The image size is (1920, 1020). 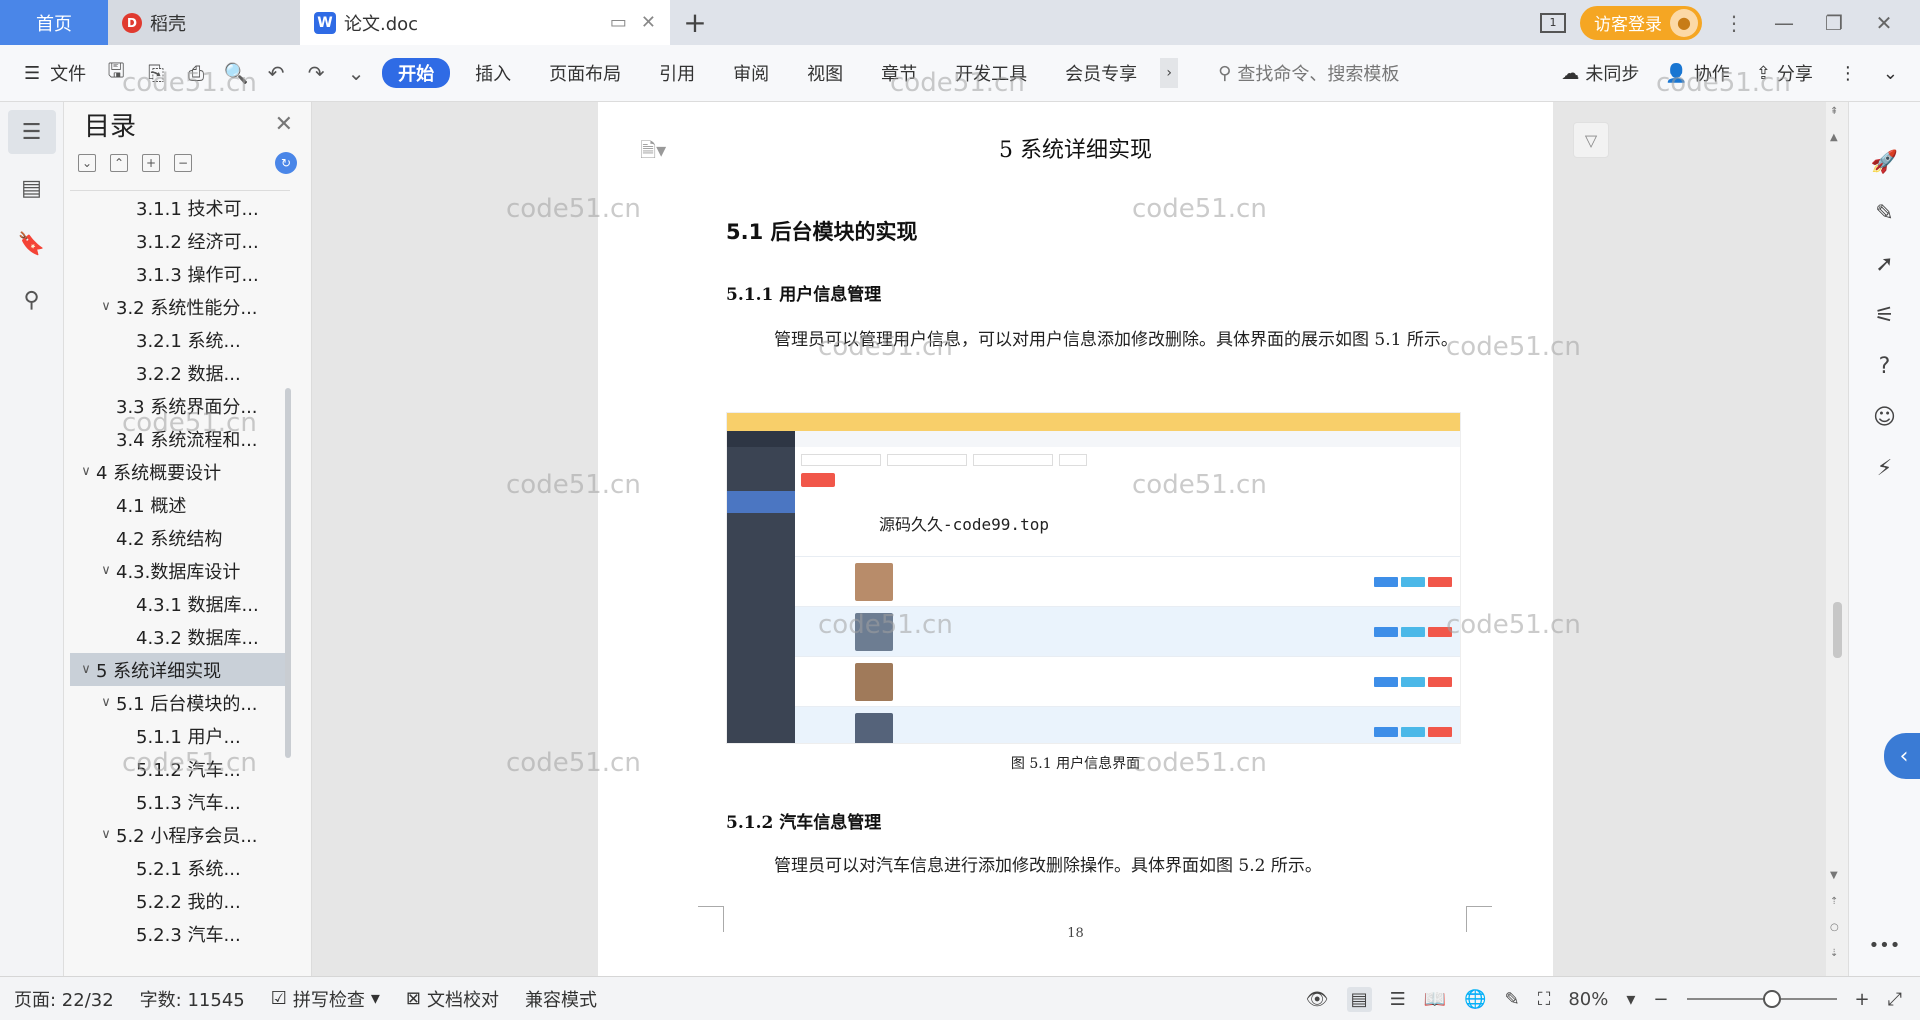 What do you see at coordinates (32, 300) in the screenshot?
I see `find-icon: ⚲` at bounding box center [32, 300].